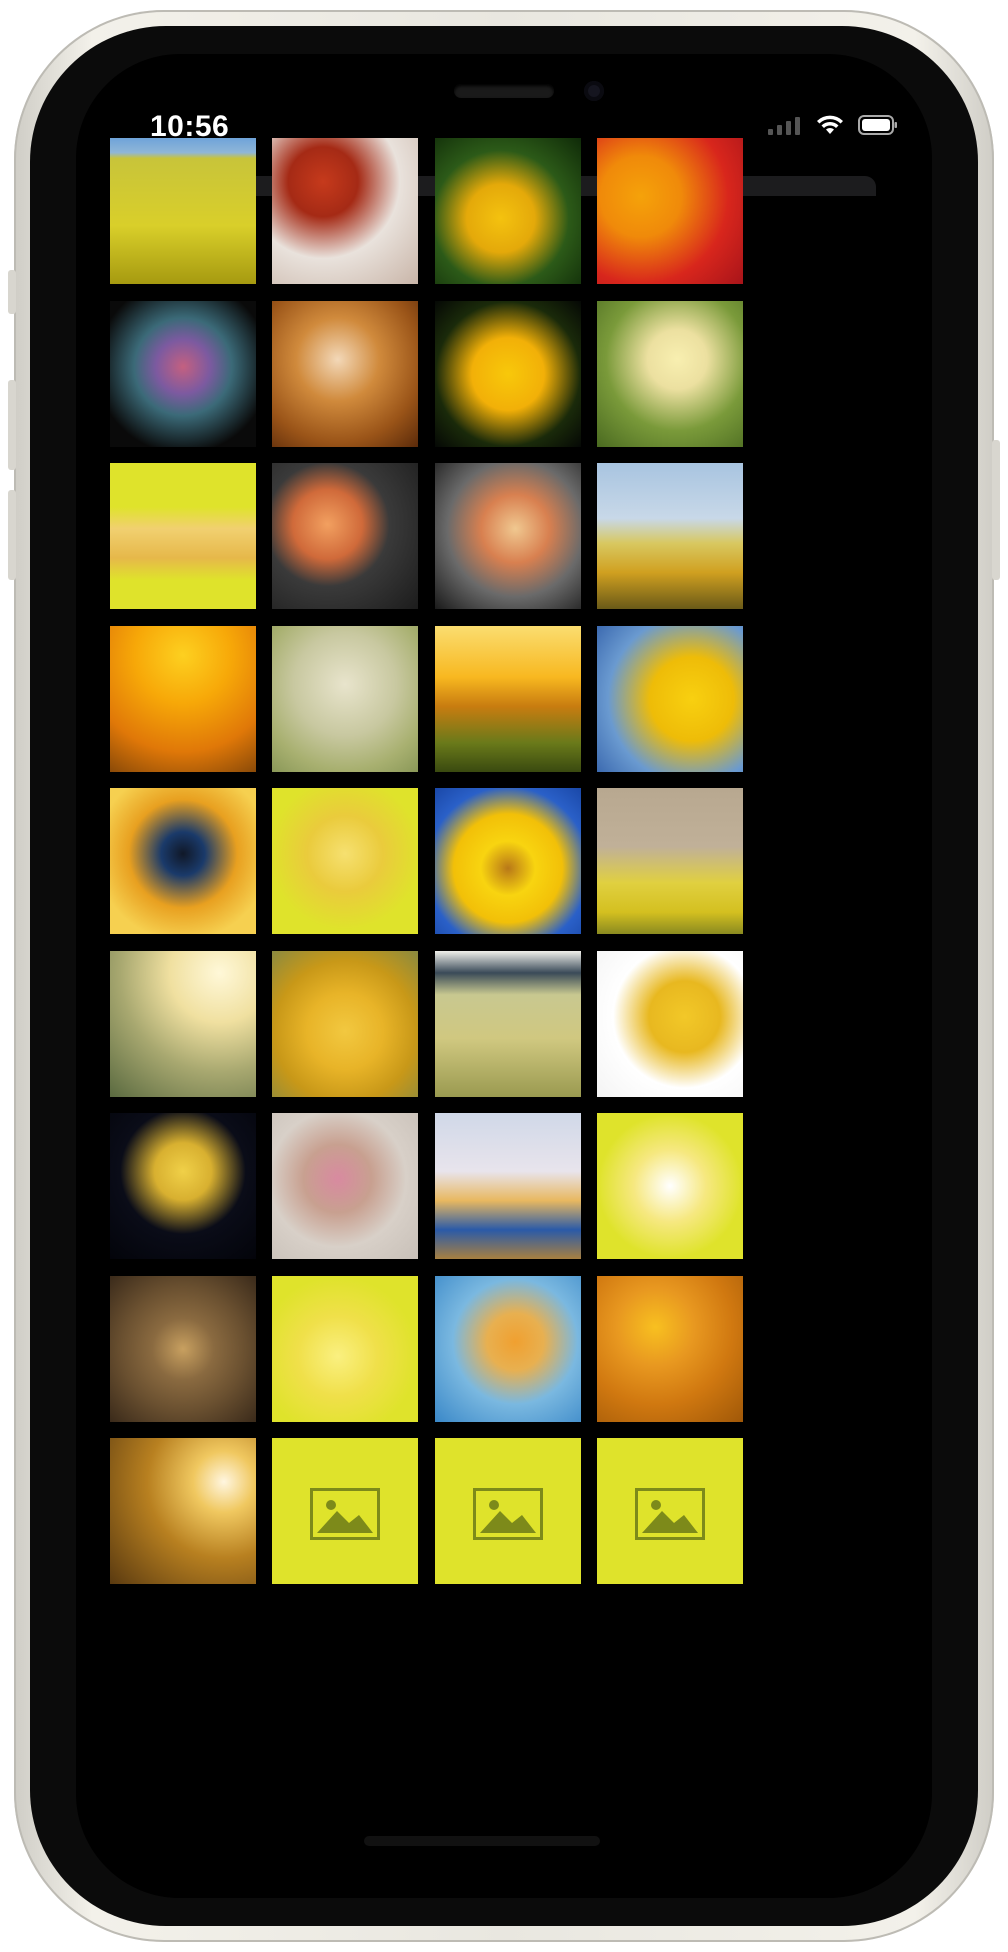 Image resolution: width=1008 pixels, height=1952 pixels. Describe the element at coordinates (183, 1186) in the screenshot. I see `photo-tile-yellow-tulips` at that location.